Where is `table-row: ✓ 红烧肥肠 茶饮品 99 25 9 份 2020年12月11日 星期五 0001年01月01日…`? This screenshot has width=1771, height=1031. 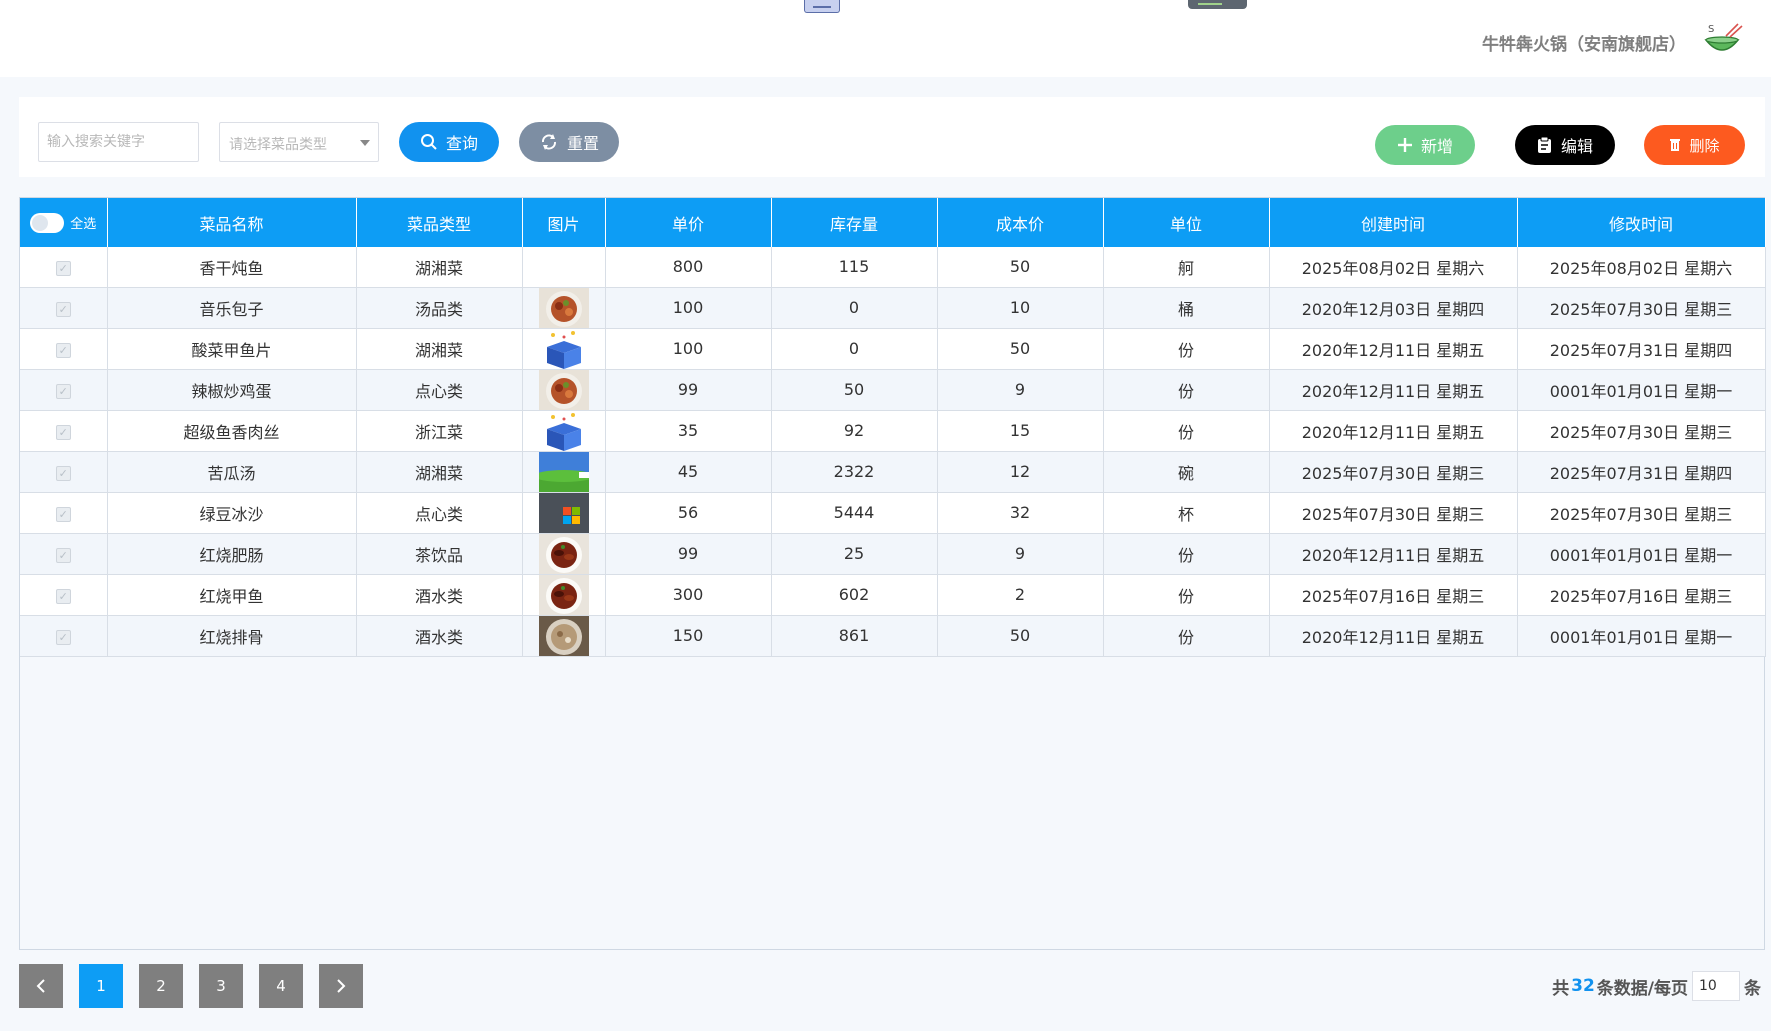 table-row: ✓ 红烧肥肠 茶饮品 99 25 9 份 2020年12月11日 星期五 0001年01月01日… is located at coordinates (893, 554).